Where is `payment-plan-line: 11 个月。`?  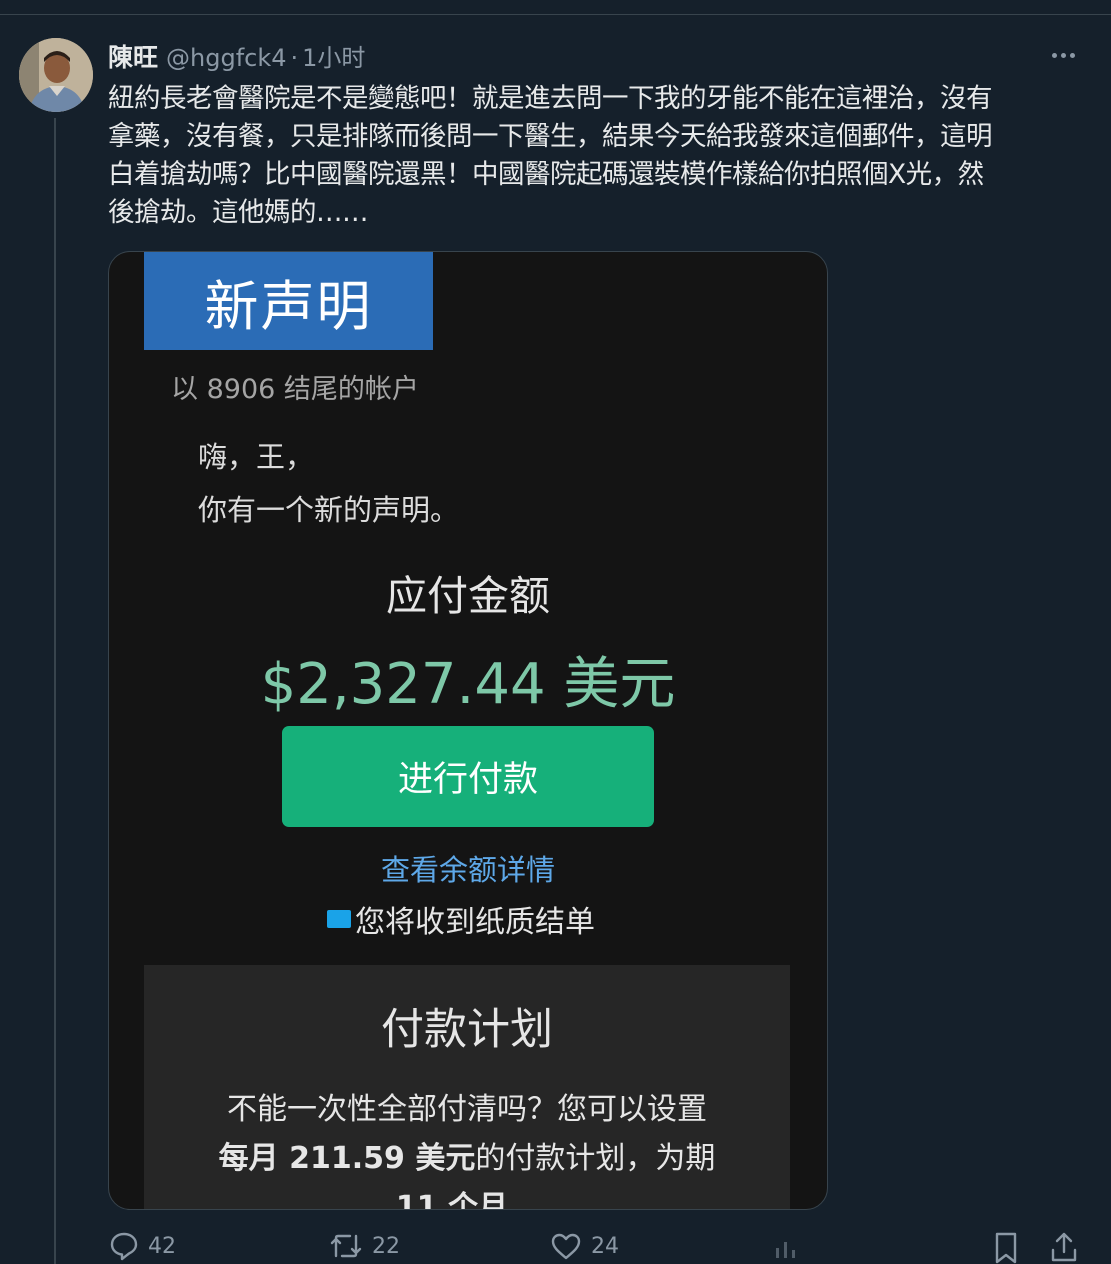
payment-plan-line: 11 个月。 is located at coordinates (467, 1200).